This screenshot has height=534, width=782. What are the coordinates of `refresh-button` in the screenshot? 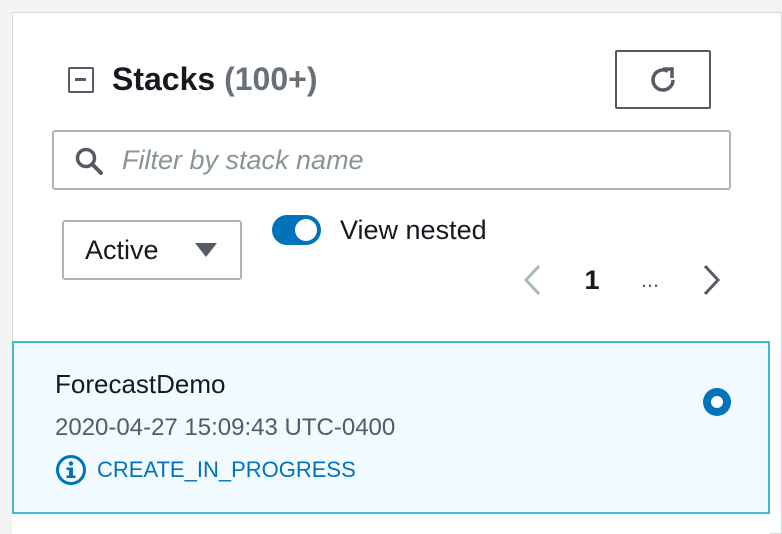 It's located at (663, 79).